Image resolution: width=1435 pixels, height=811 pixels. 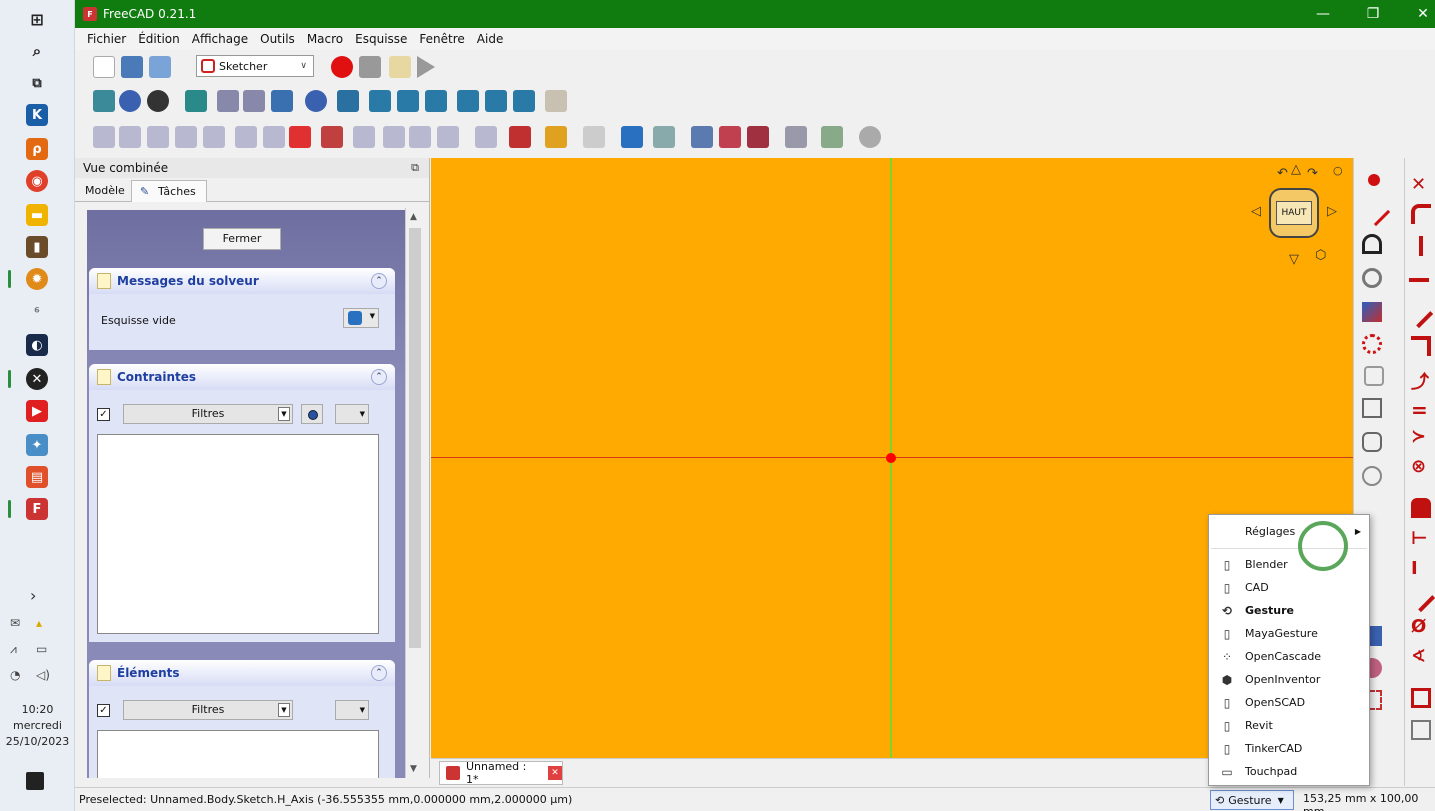 What do you see at coordinates (361, 318) in the screenshot?
I see `auto-update-button: ▼` at bounding box center [361, 318].